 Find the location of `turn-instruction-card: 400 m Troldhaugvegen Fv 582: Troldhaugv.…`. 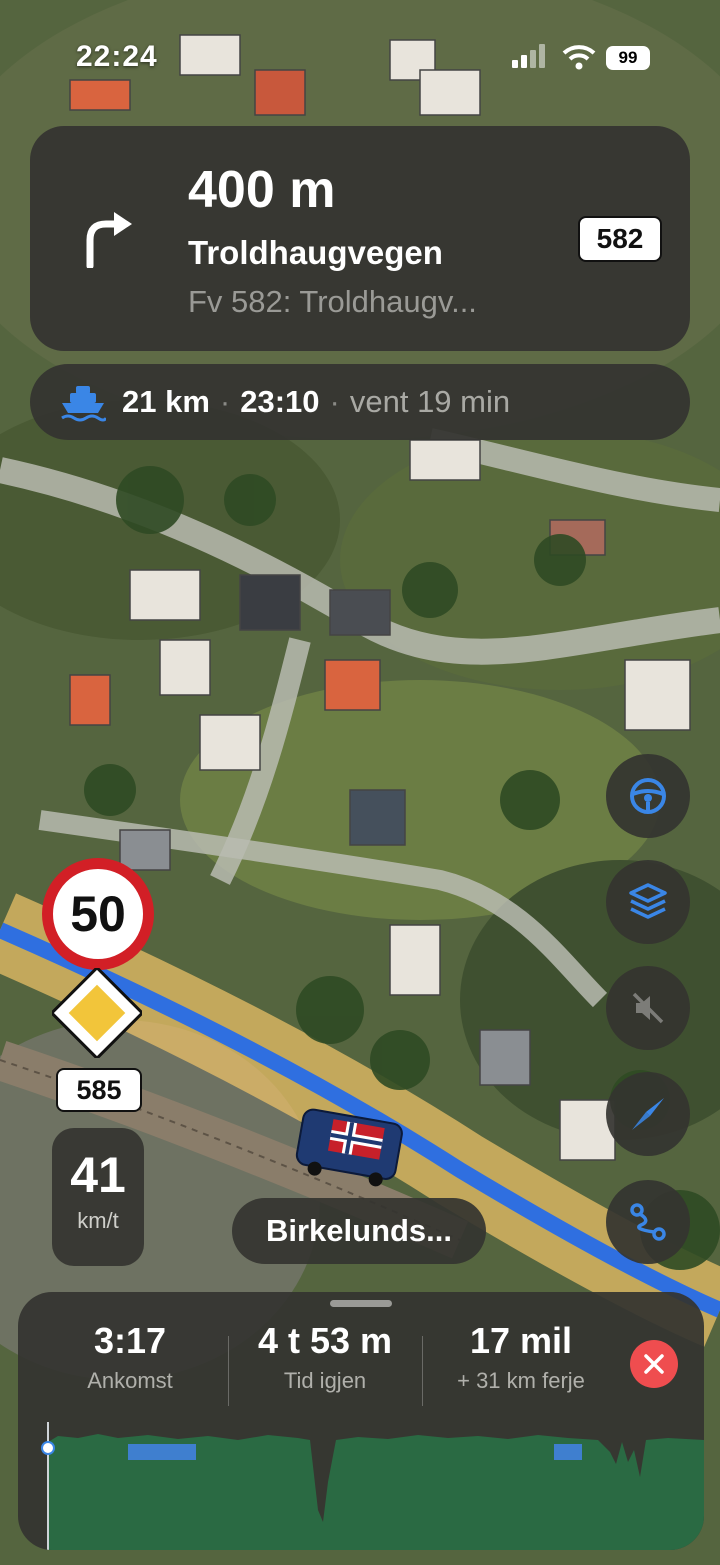

turn-instruction-card: 400 m Troldhaugvegen Fv 582: Troldhaugv.… is located at coordinates (360, 238).